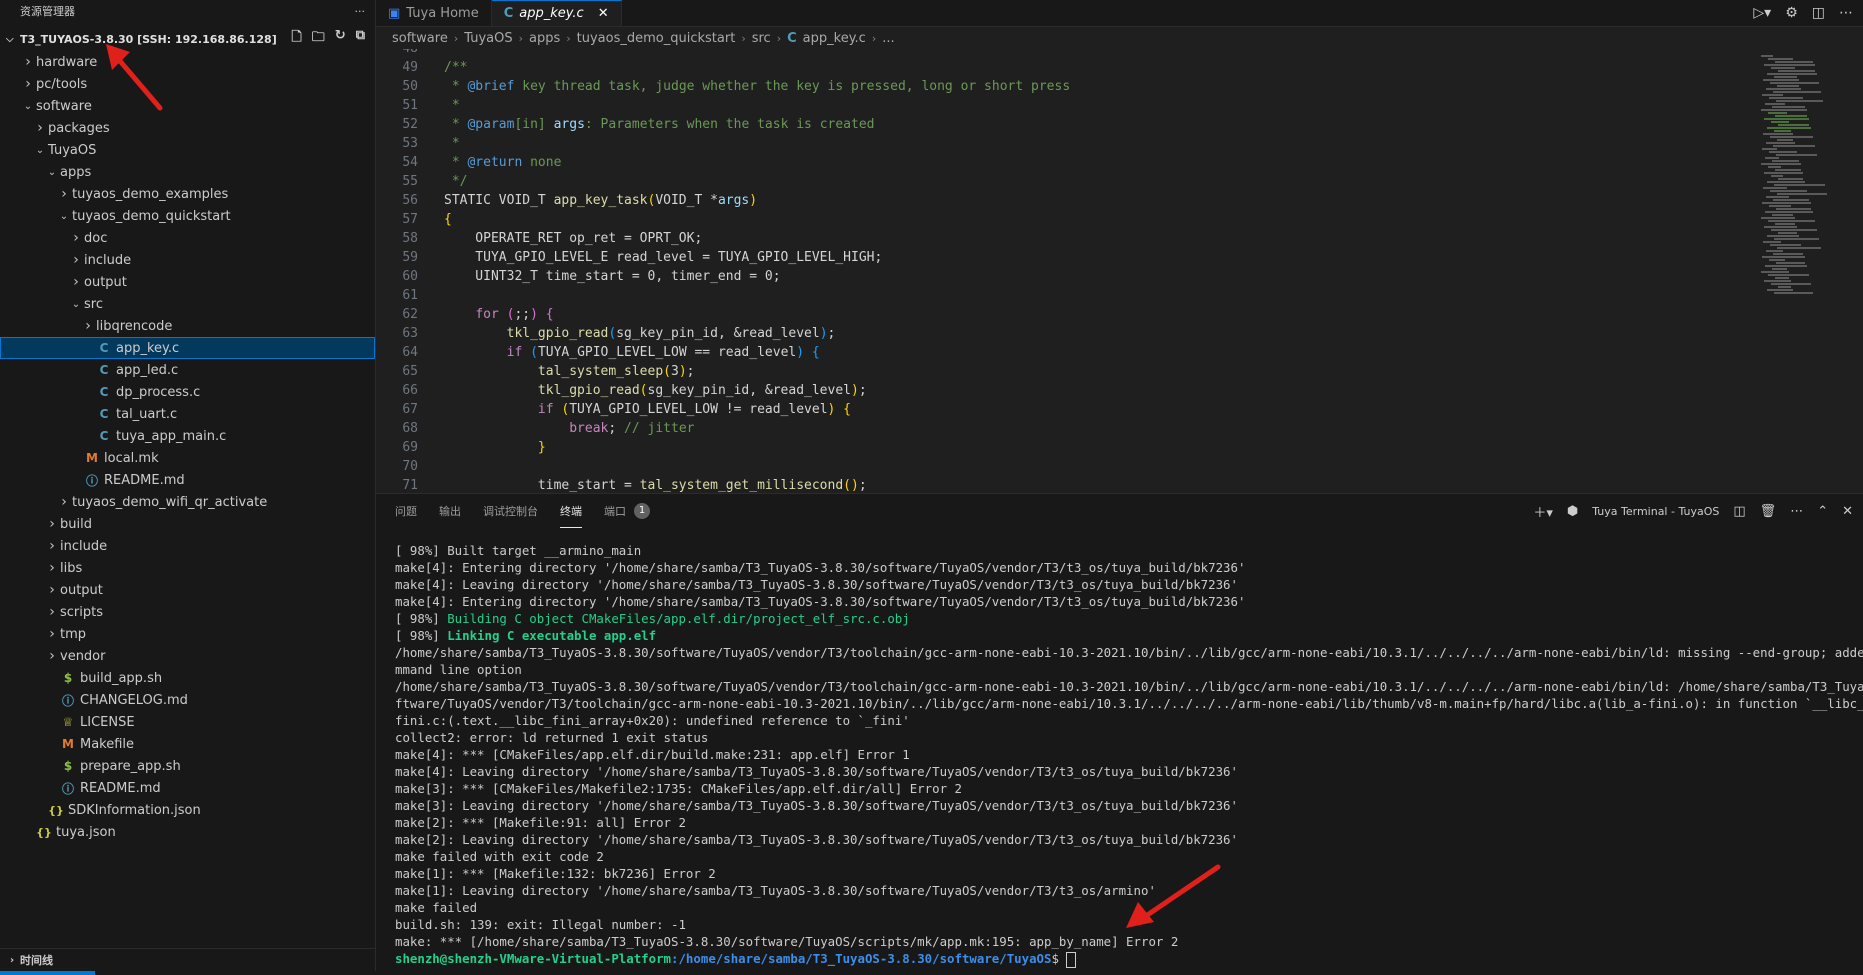  I want to click on maximize-panel-icon: ⌃, so click(1822, 511).